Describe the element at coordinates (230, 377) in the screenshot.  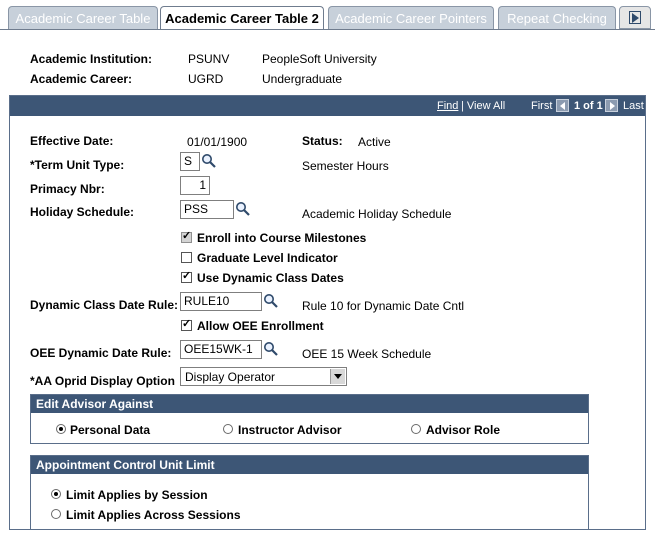
I see `aa-display-value: Display Operator` at that location.